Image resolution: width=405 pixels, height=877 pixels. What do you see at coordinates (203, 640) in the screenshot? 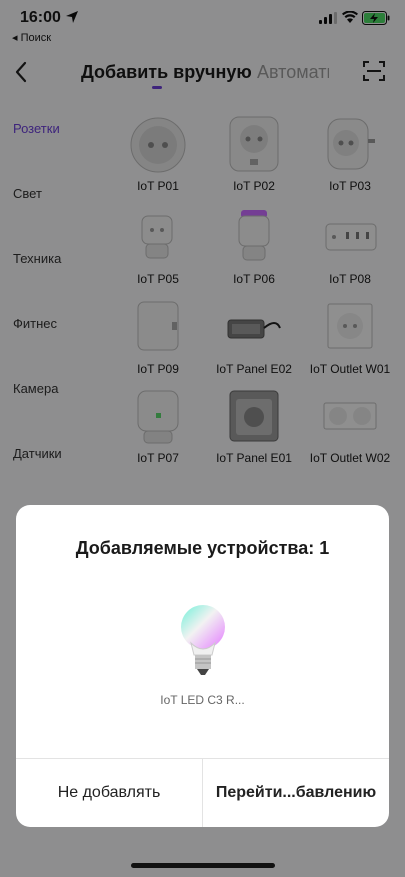
I see `rgb-bulb-icon` at bounding box center [203, 640].